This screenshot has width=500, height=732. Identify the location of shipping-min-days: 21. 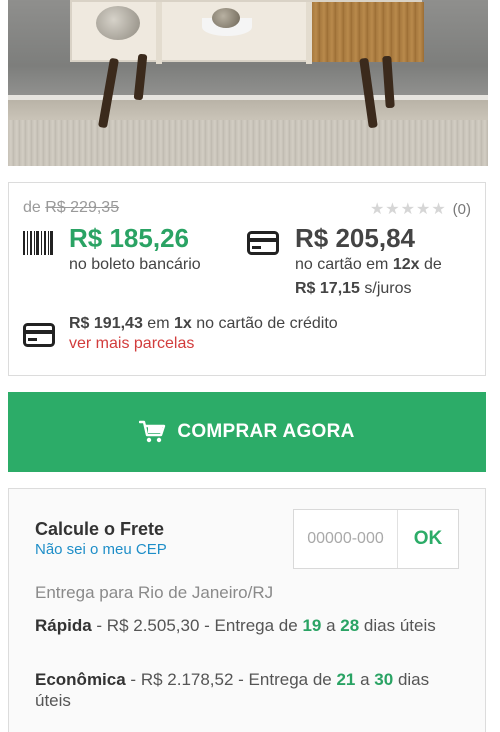
(346, 679).